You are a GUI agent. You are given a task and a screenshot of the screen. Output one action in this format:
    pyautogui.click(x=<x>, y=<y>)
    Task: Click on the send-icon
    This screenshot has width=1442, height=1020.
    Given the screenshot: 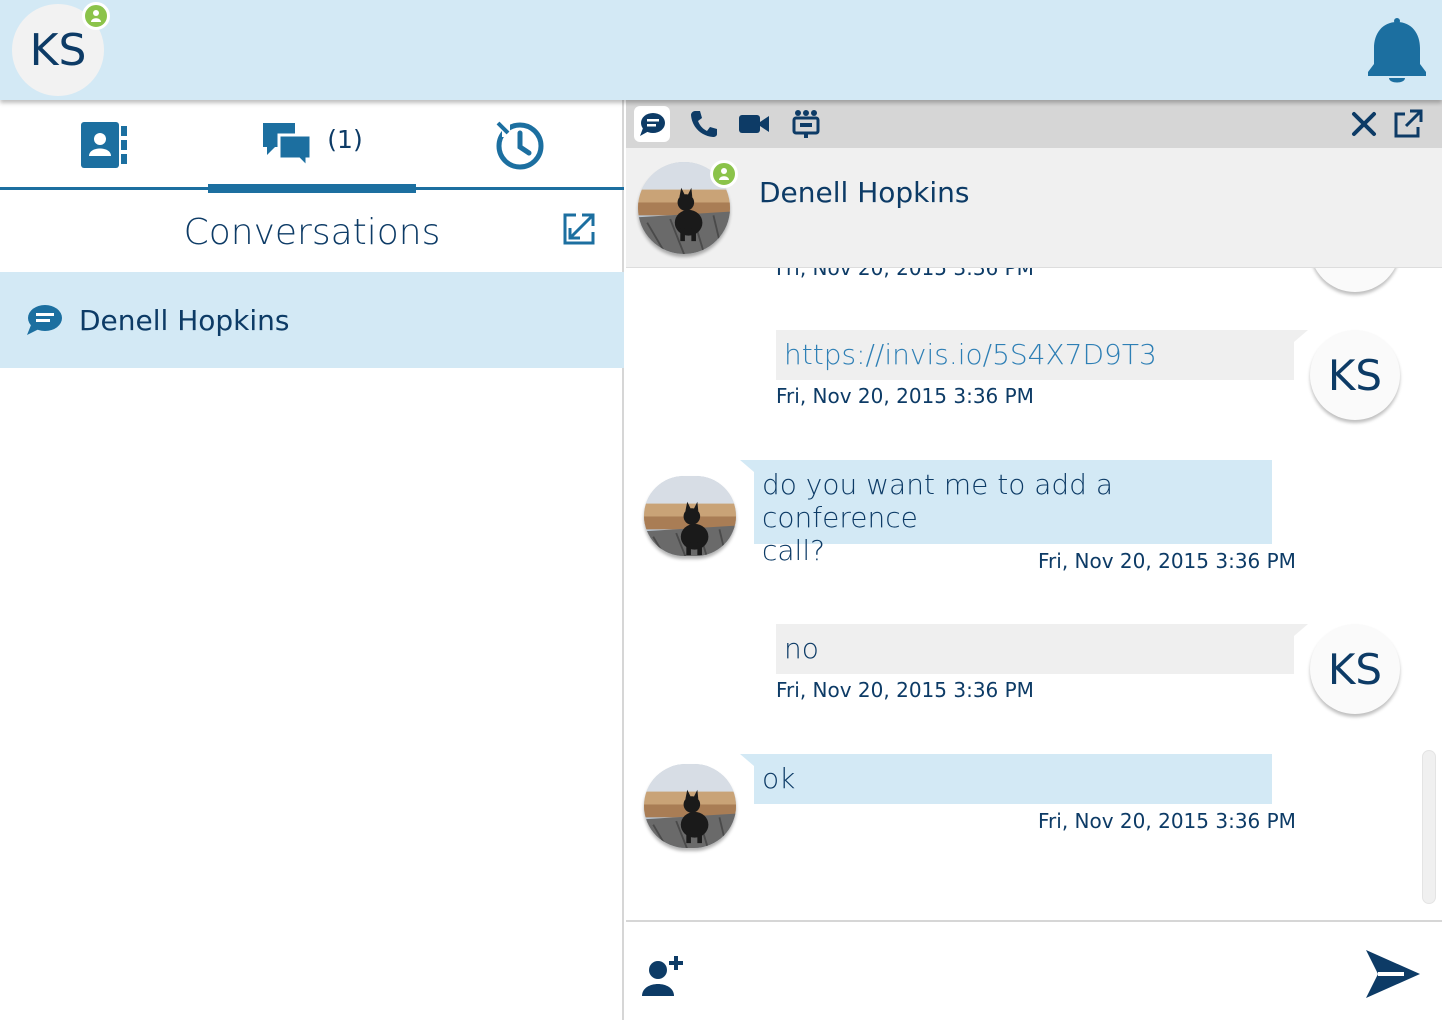 What is the action you would take?
    pyautogui.click(x=1393, y=974)
    